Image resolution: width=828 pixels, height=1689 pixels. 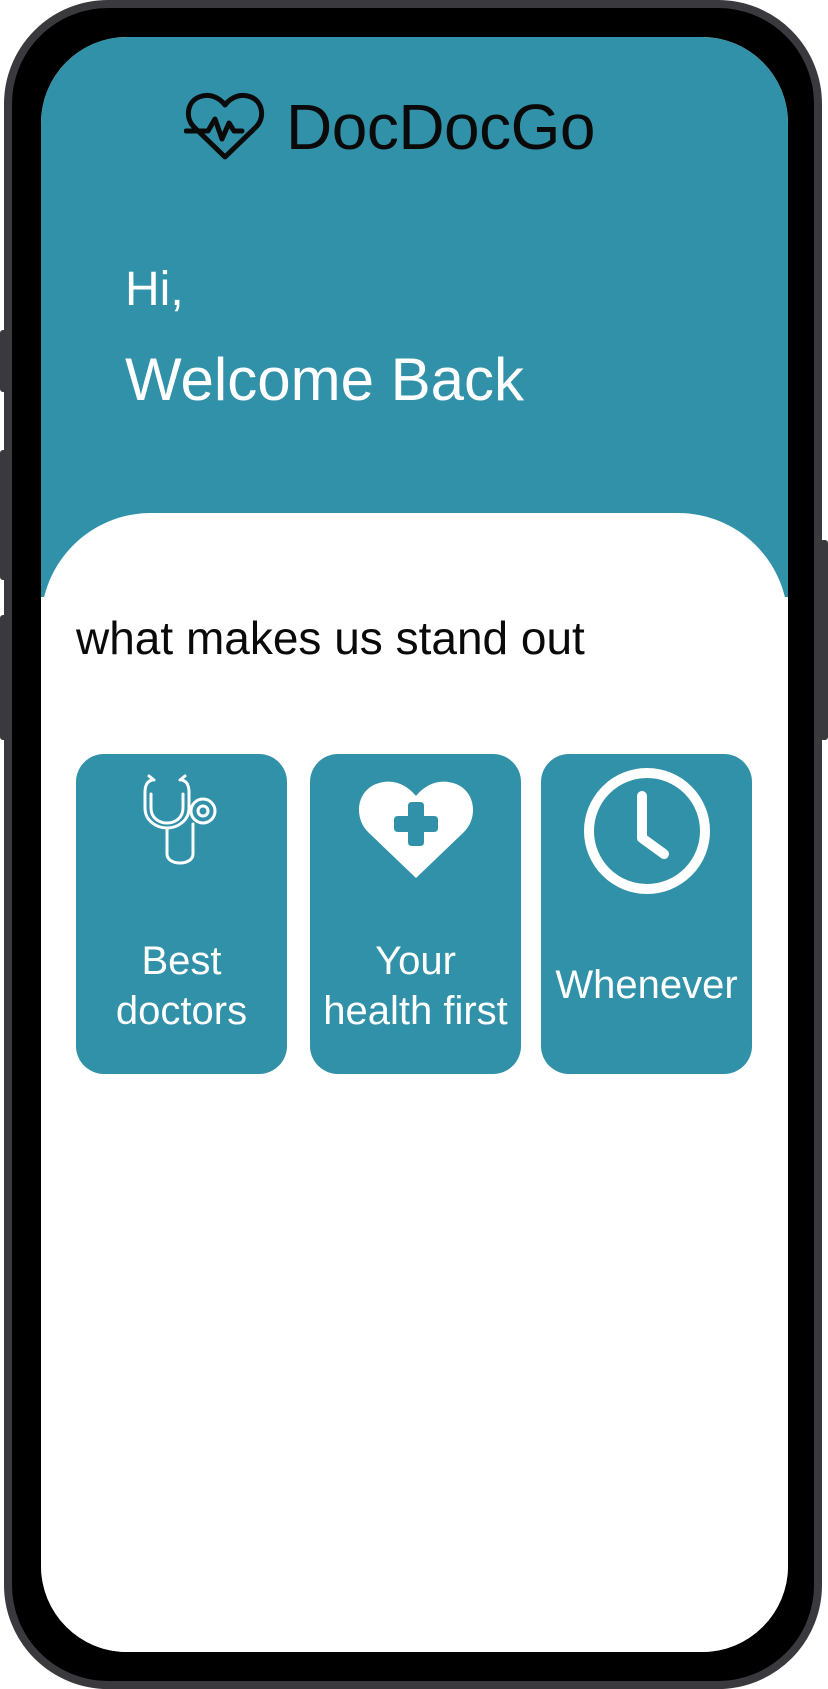 I want to click on welcome-title: Welcome Back, so click(x=325, y=379).